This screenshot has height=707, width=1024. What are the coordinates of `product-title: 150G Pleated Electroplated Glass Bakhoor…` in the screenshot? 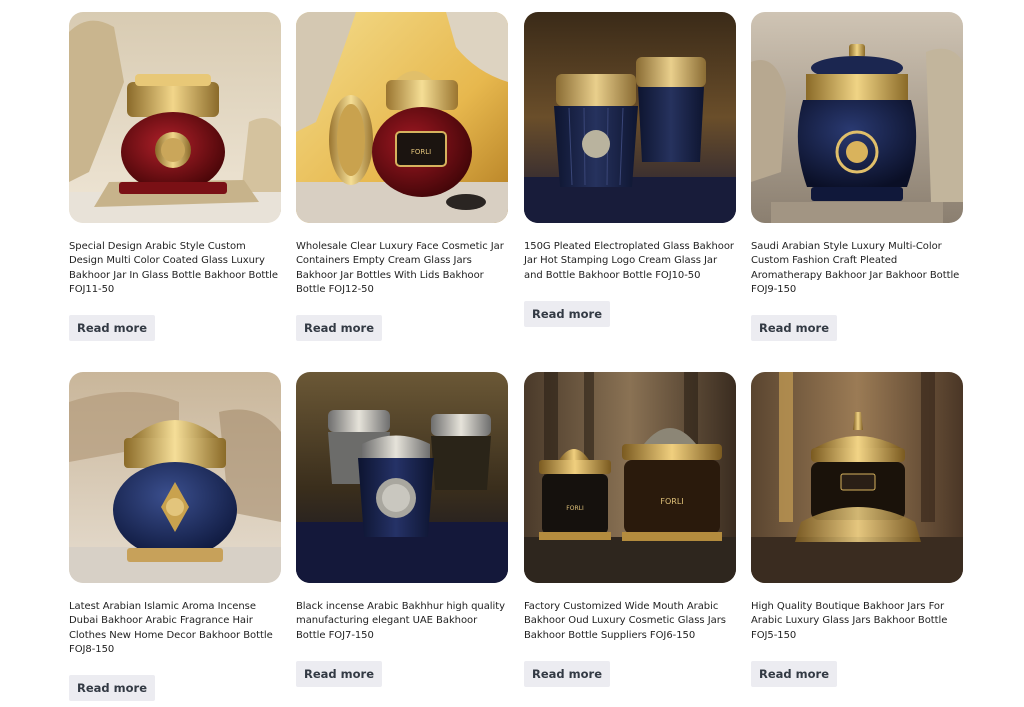 It's located at (630, 261).